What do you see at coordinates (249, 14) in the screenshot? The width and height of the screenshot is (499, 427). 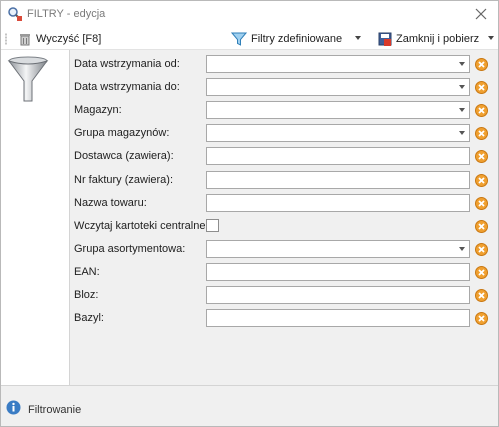 I see `title-bar: FILTRY - edycja` at bounding box center [249, 14].